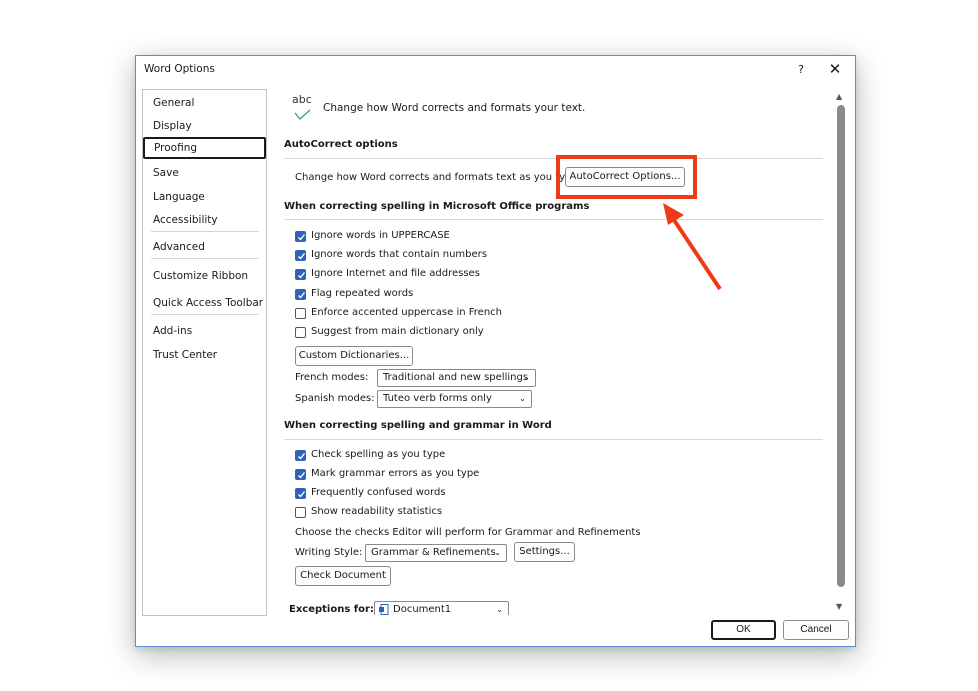 The height and width of the screenshot is (691, 978). What do you see at coordinates (397, 331) in the screenshot?
I see `option-label: Suggest from main dictionary only` at bounding box center [397, 331].